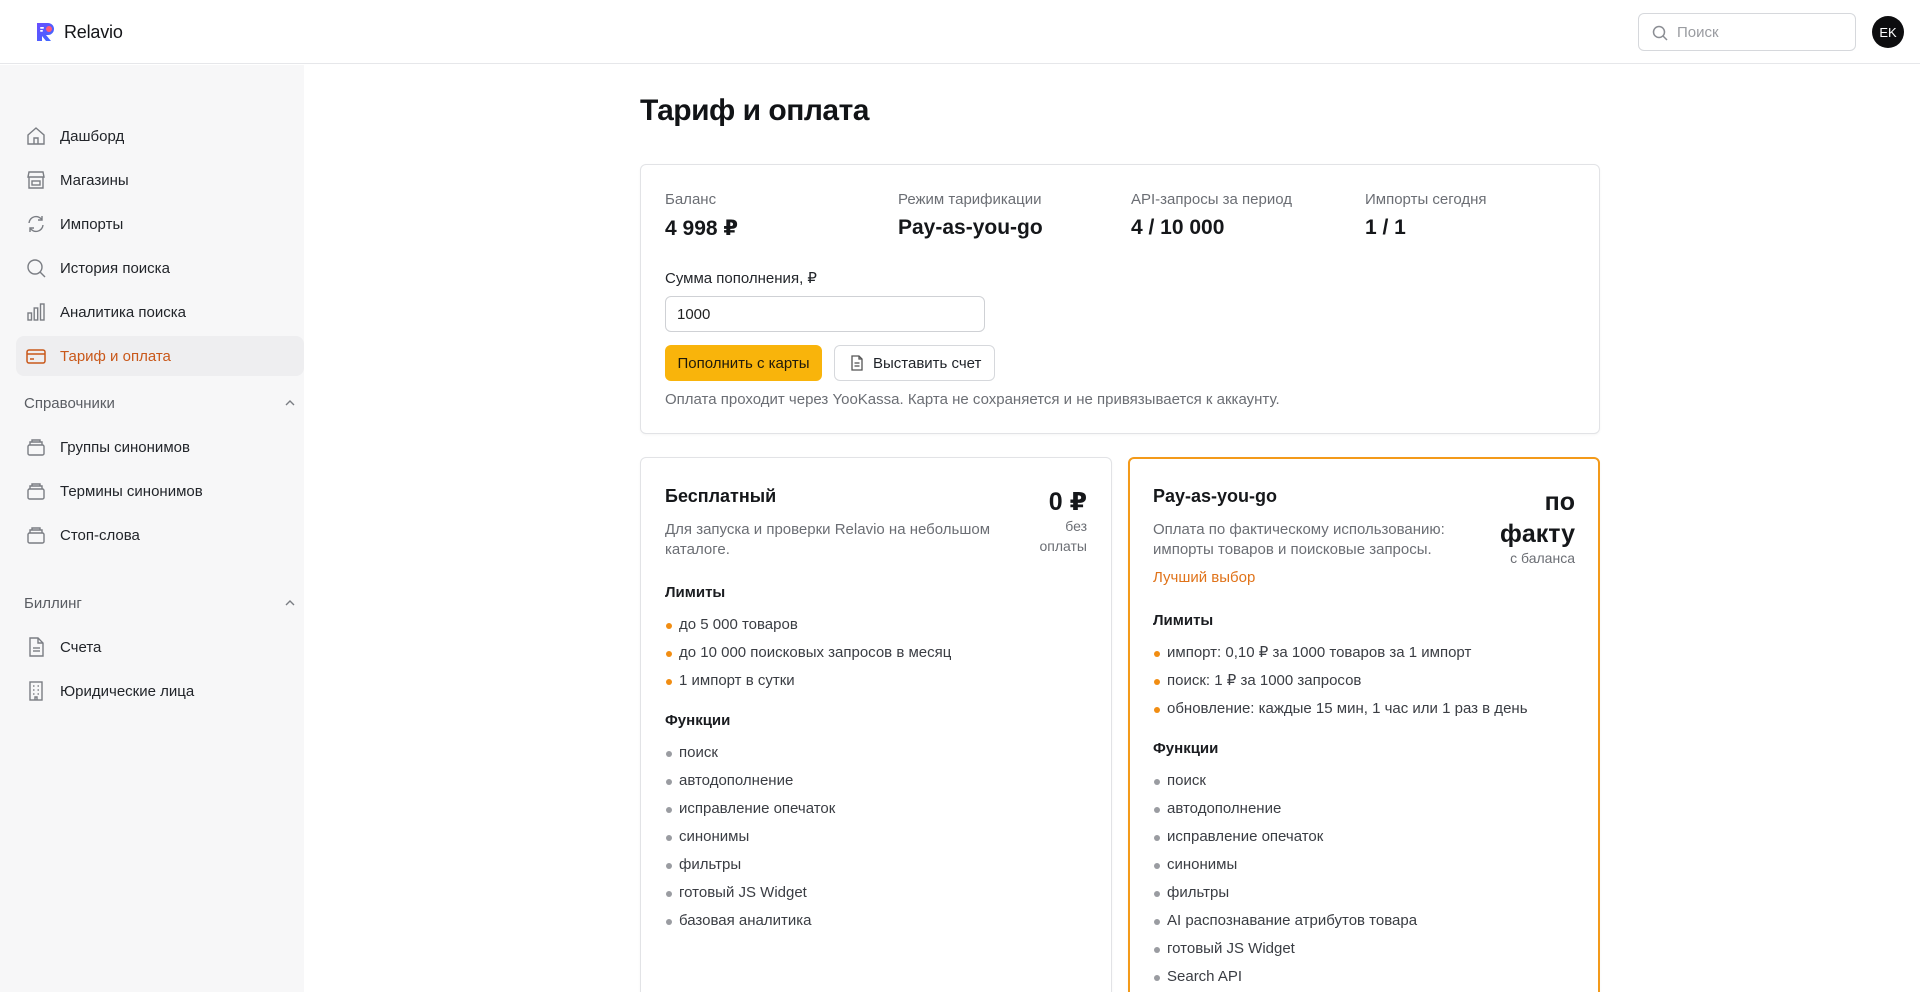 Image resolution: width=1920 pixels, height=992 pixels. What do you see at coordinates (160, 603) in the screenshot?
I see `section-billing-toggle: Биллинг` at bounding box center [160, 603].